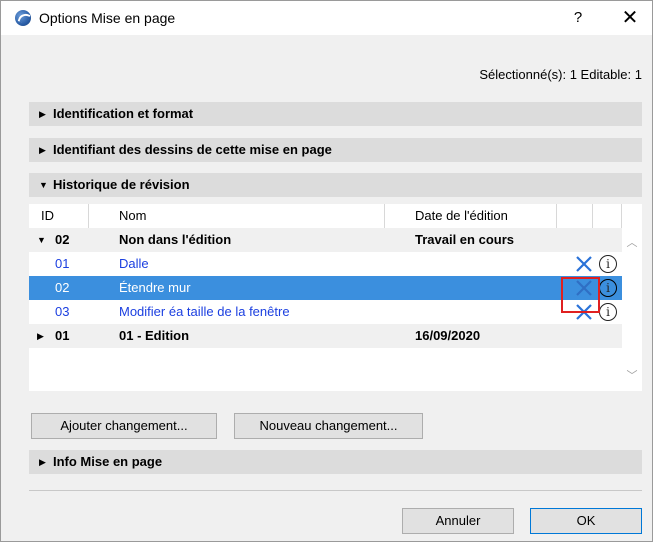  What do you see at coordinates (325, 240) in the screenshot?
I see `table-row-group: ▼ 02 Non dans l'édition Travail en cours` at bounding box center [325, 240].